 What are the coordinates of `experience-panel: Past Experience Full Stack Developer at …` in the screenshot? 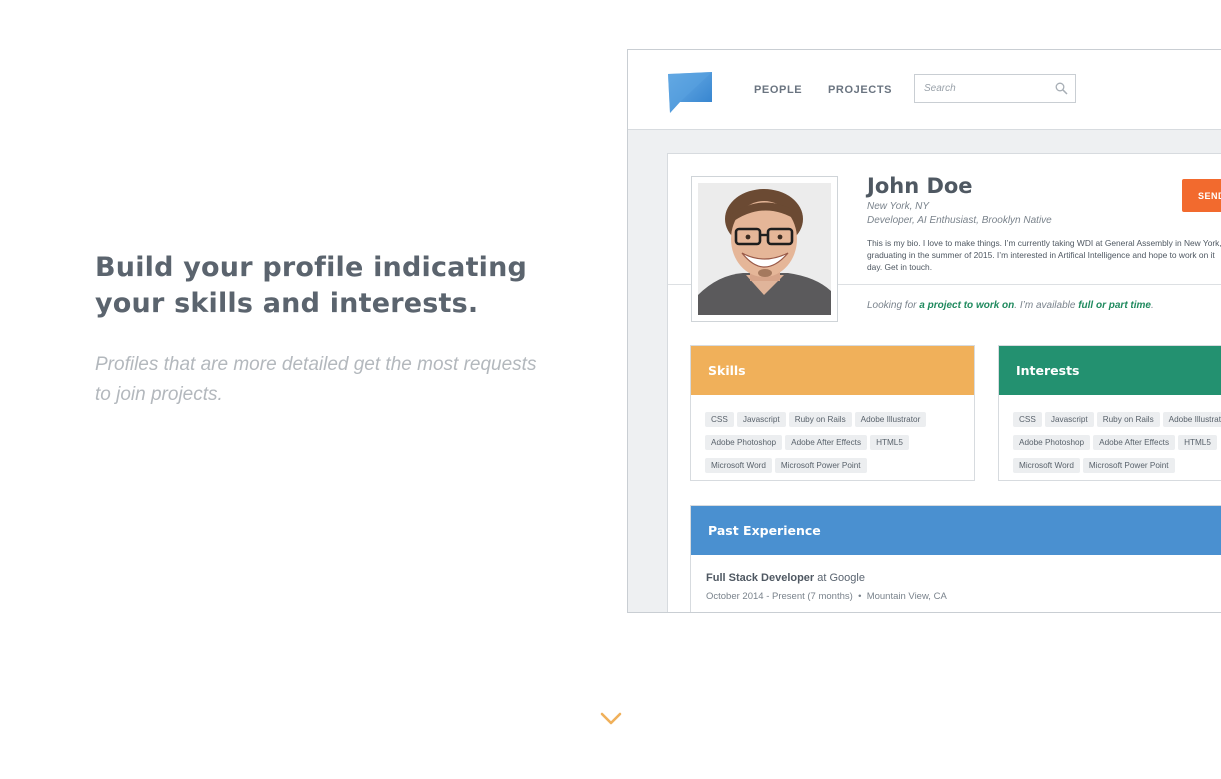 It's located at (955, 558).